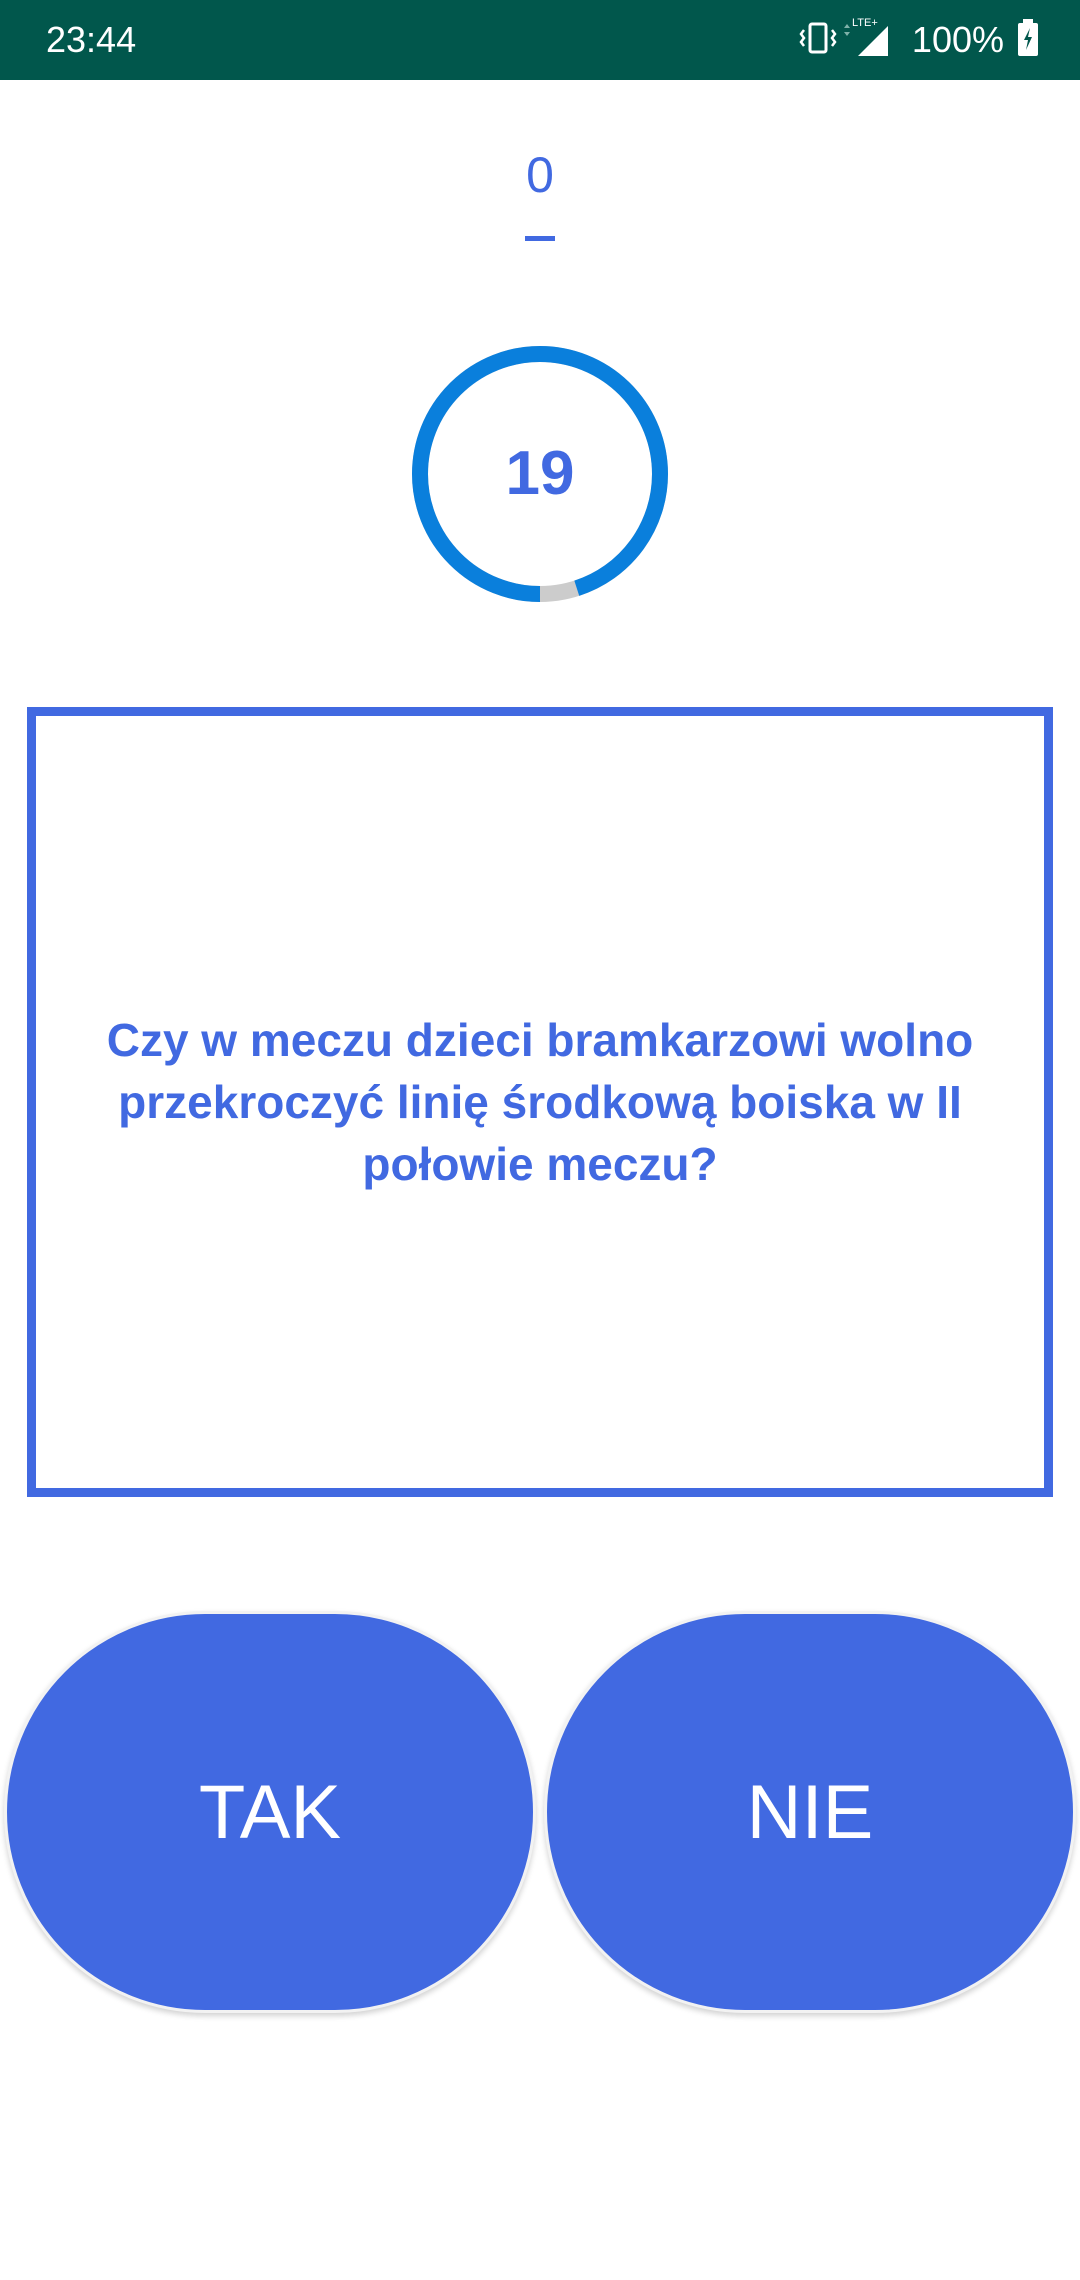 The width and height of the screenshot is (1080, 2280). What do you see at coordinates (810, 1812) in the screenshot?
I see `no-button: NIE` at bounding box center [810, 1812].